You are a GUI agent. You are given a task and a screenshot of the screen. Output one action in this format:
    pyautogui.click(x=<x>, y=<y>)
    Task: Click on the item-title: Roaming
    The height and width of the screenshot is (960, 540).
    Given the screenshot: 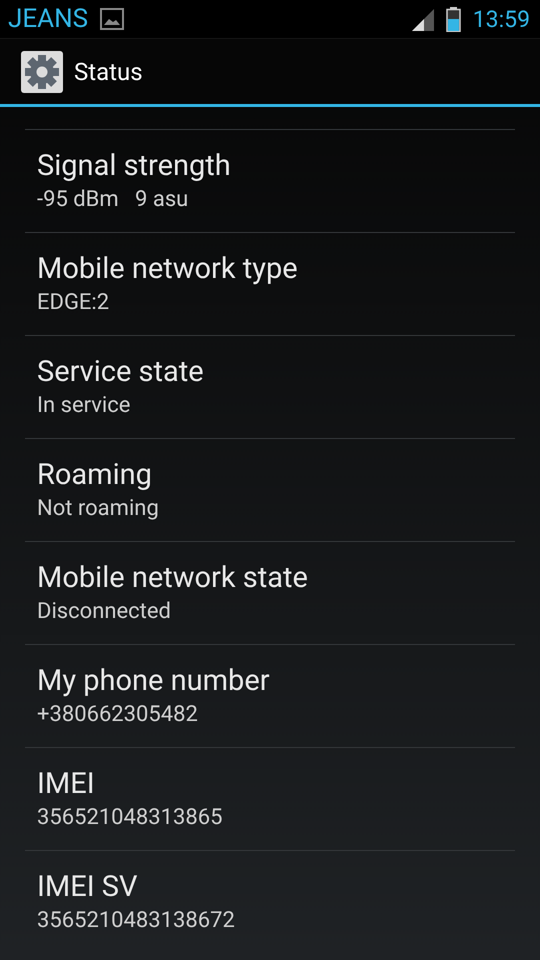 What is the action you would take?
    pyautogui.click(x=94, y=475)
    